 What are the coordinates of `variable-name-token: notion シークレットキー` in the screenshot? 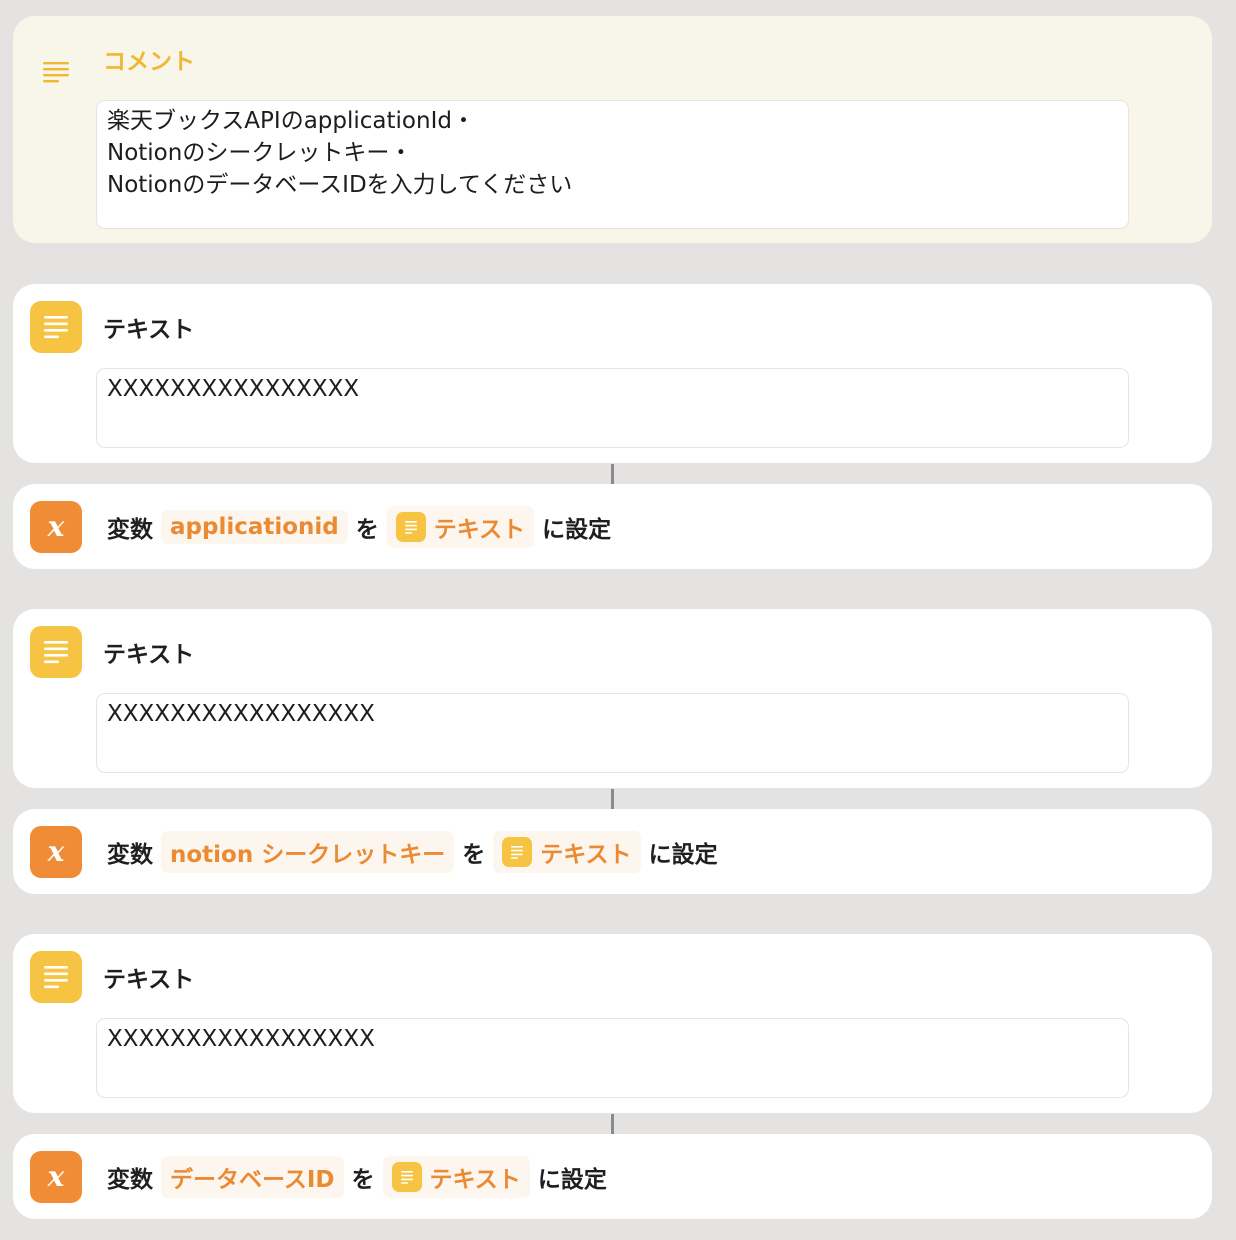 It's located at (308, 851).